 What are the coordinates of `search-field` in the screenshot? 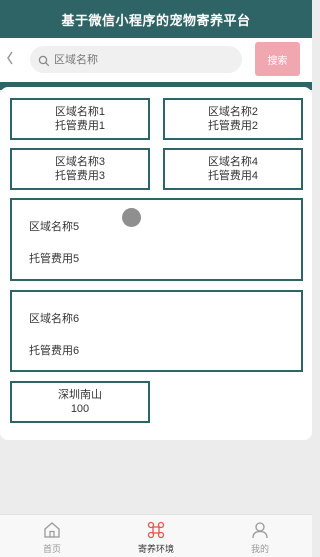 It's located at (136, 59).